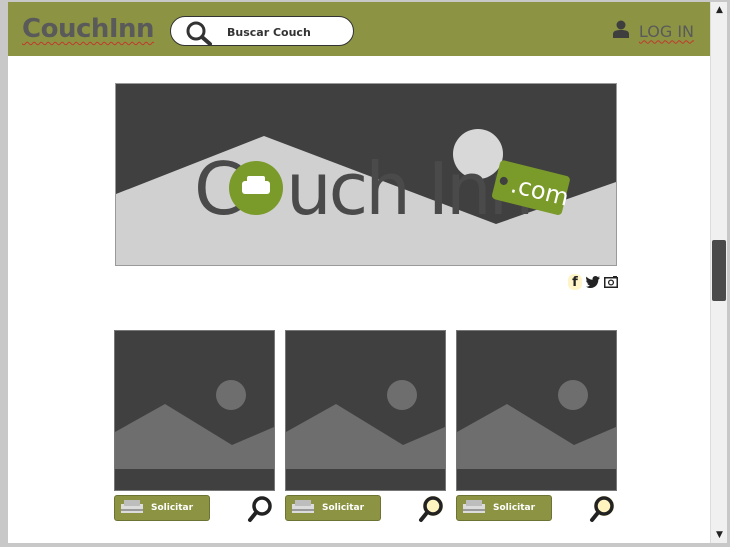  I want to click on login-label: LOG IN, so click(666, 31).